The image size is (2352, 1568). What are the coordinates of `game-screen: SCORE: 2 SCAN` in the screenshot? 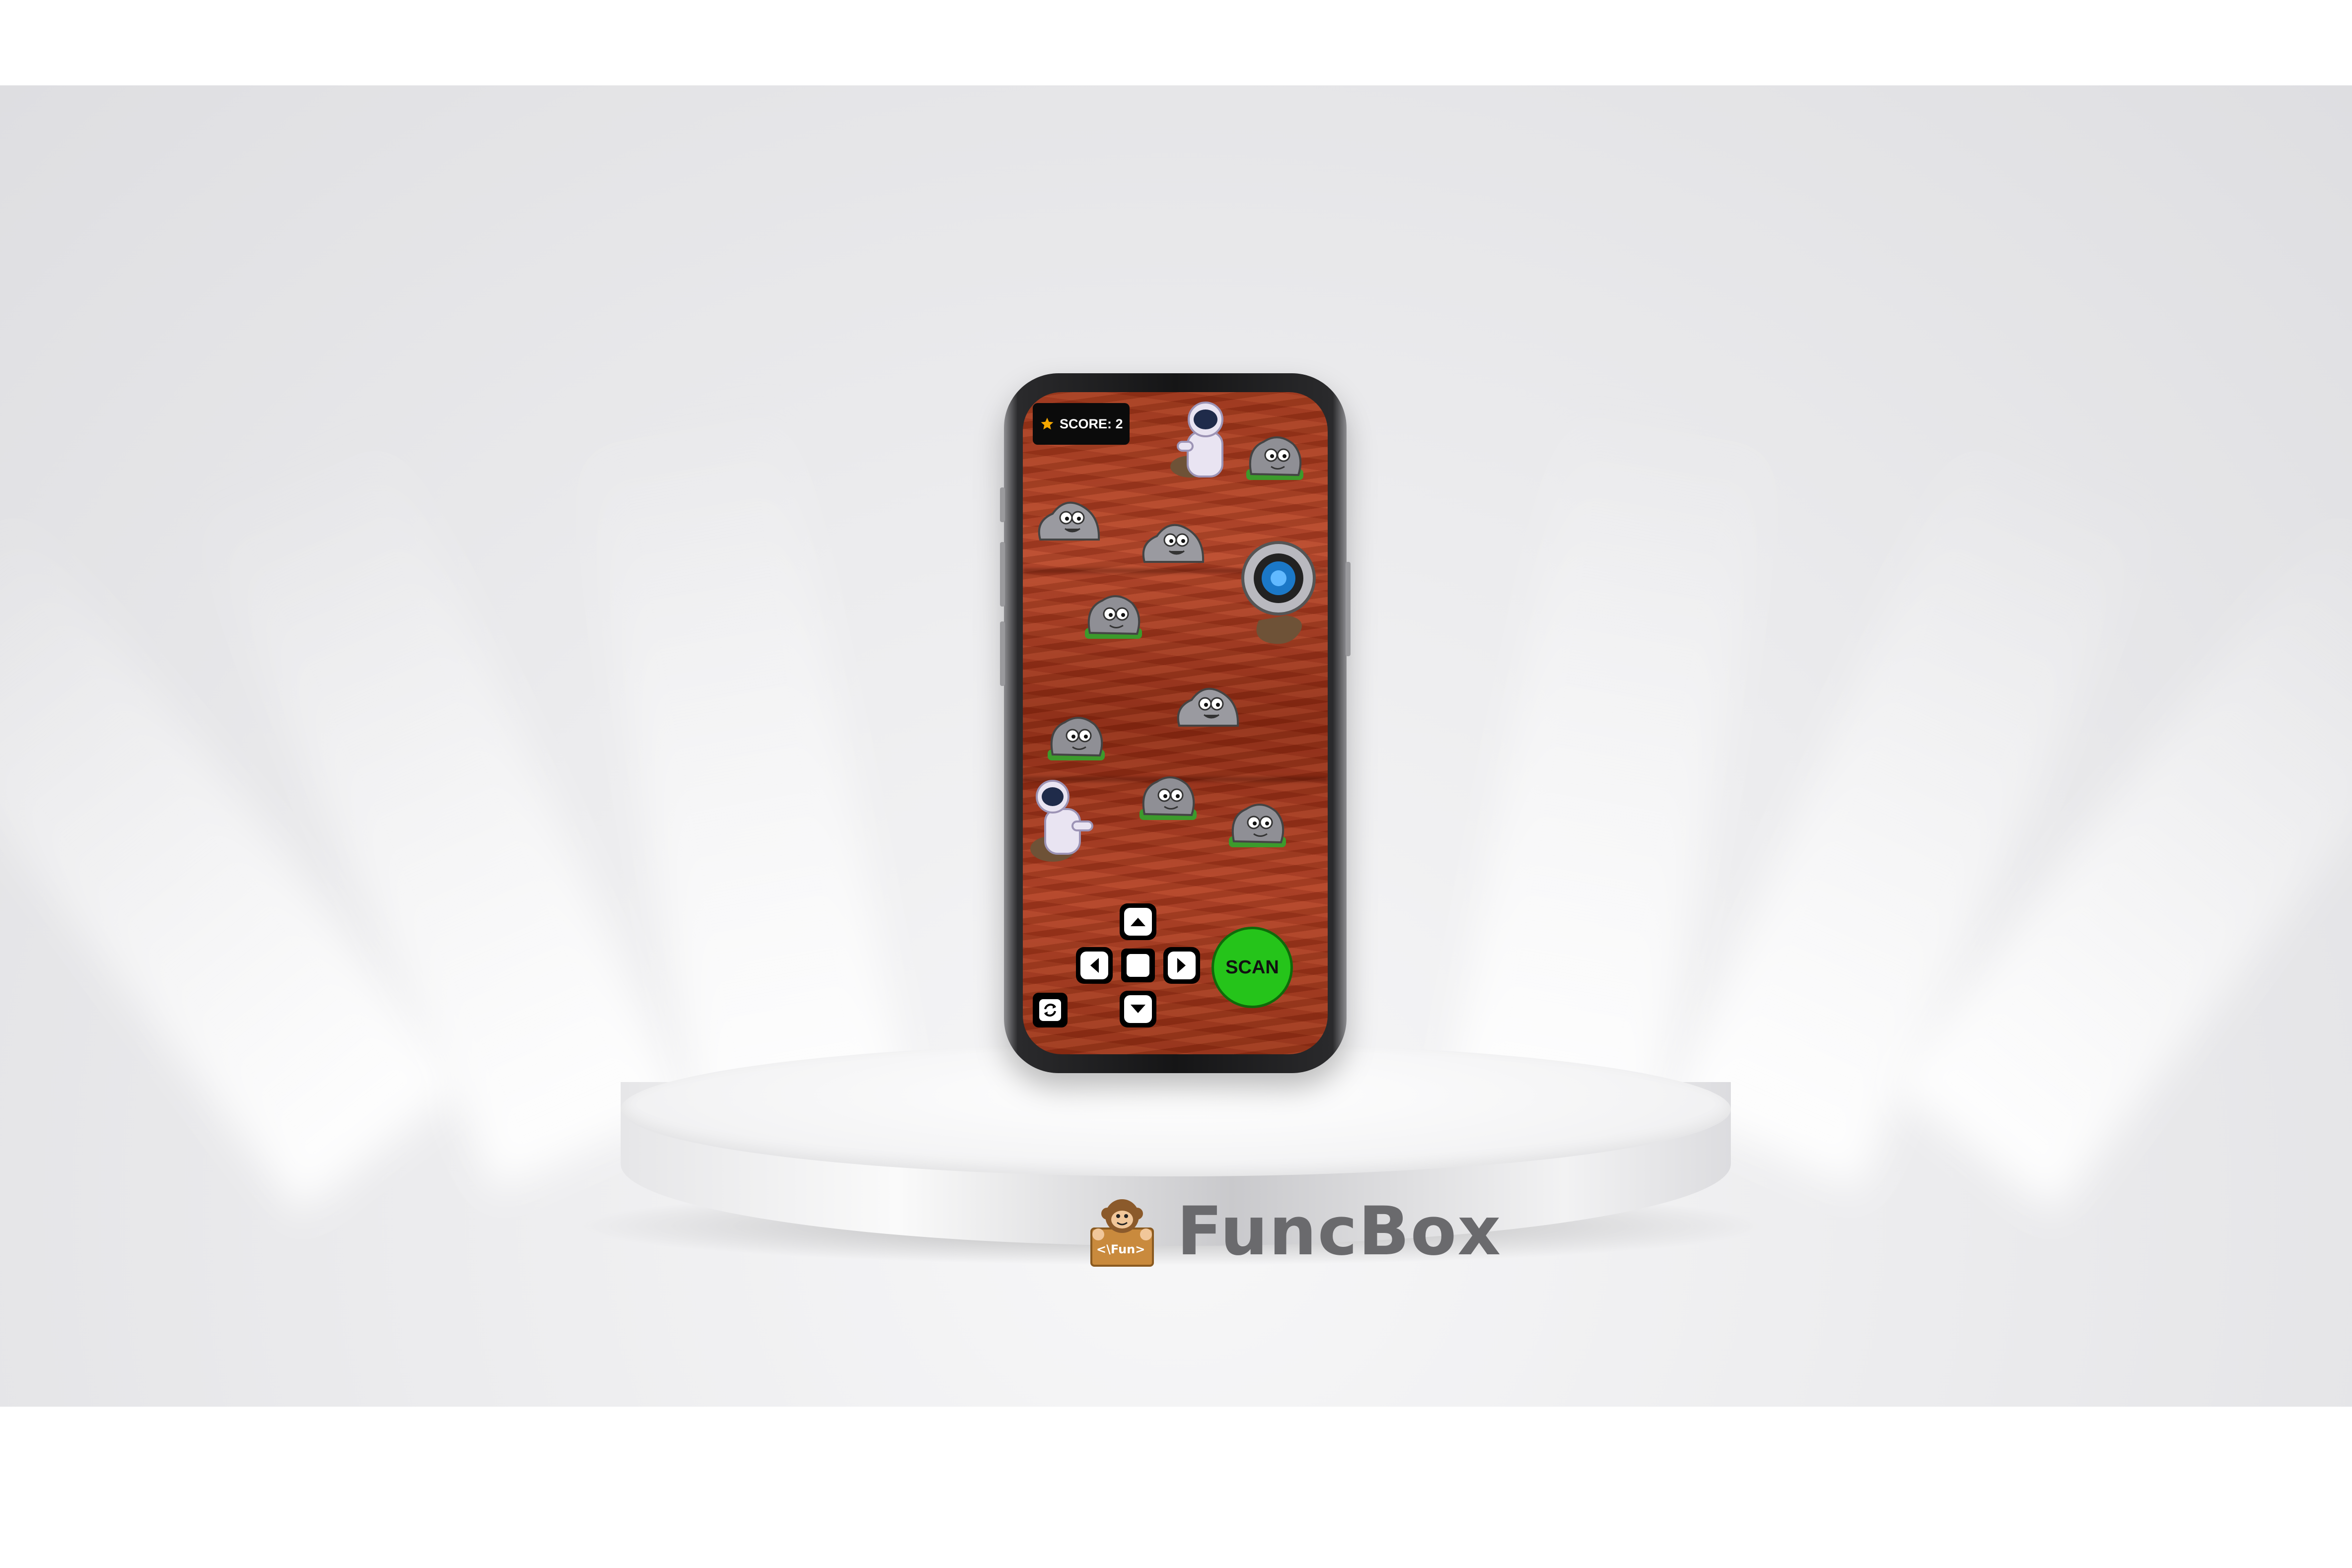 It's located at (1175, 723).